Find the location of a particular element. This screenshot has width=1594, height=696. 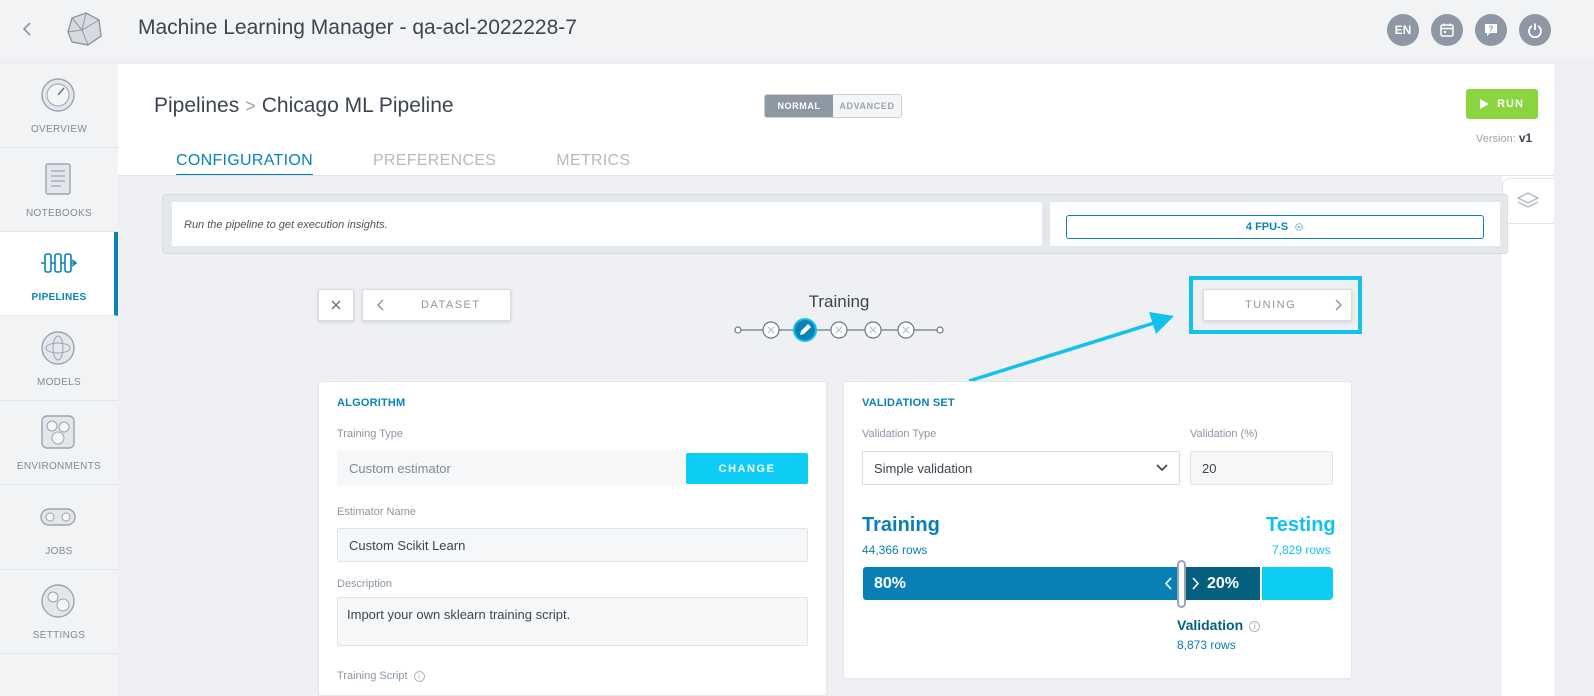

sidebar-item-label: NOTEBOOKS is located at coordinates (59, 213).